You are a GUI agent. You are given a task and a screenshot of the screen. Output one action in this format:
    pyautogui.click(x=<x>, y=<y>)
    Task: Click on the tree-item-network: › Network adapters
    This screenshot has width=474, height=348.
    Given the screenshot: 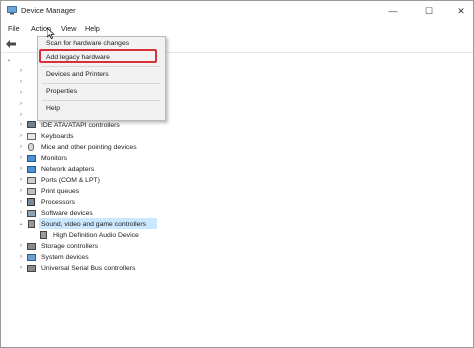 What is the action you would take?
    pyautogui.click(x=167, y=169)
    